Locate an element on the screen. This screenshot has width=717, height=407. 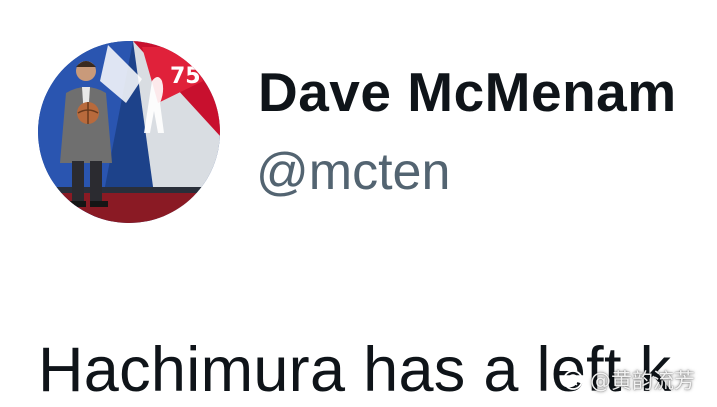
watermark-text: @黄韵流芳 is located at coordinates (642, 381).